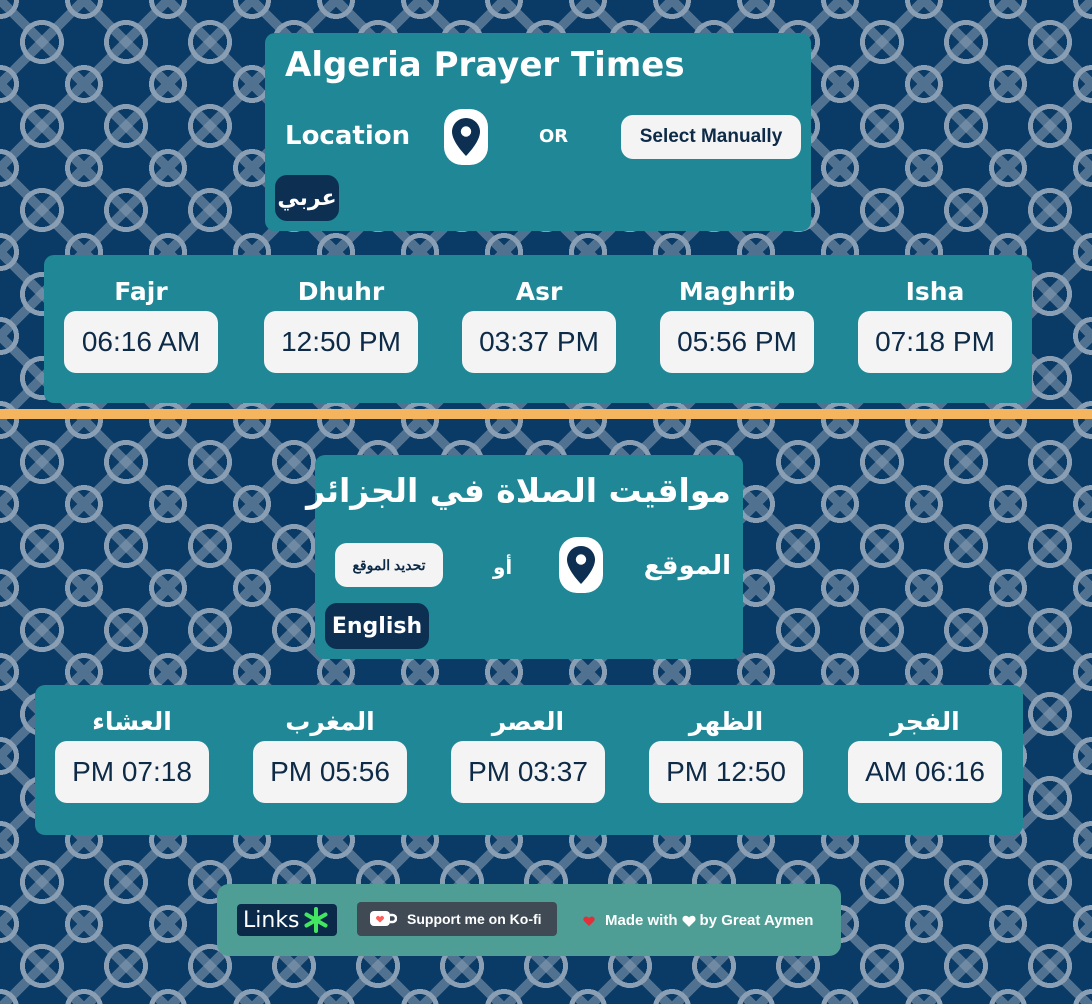  I want to click on english-language-button: English, so click(377, 626).